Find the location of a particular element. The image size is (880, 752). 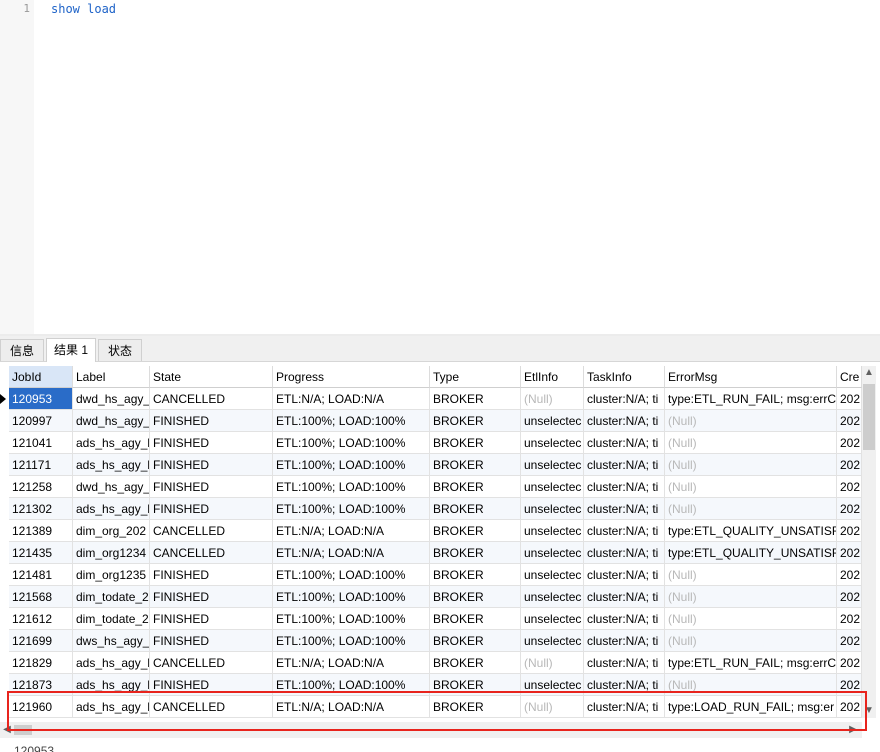

column-header-taskinfo: TaskInfo is located at coordinates (624, 377).